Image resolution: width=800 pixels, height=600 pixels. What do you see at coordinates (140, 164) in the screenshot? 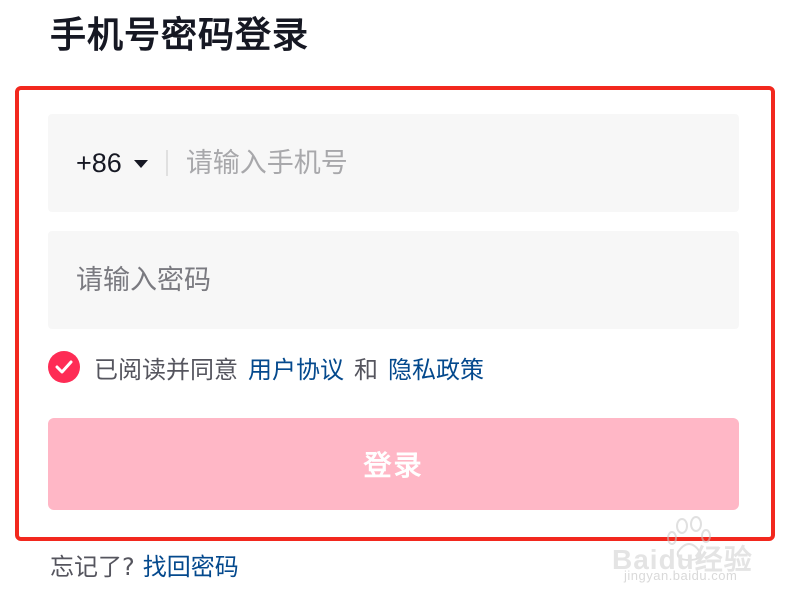
I see `caret-down-icon` at bounding box center [140, 164].